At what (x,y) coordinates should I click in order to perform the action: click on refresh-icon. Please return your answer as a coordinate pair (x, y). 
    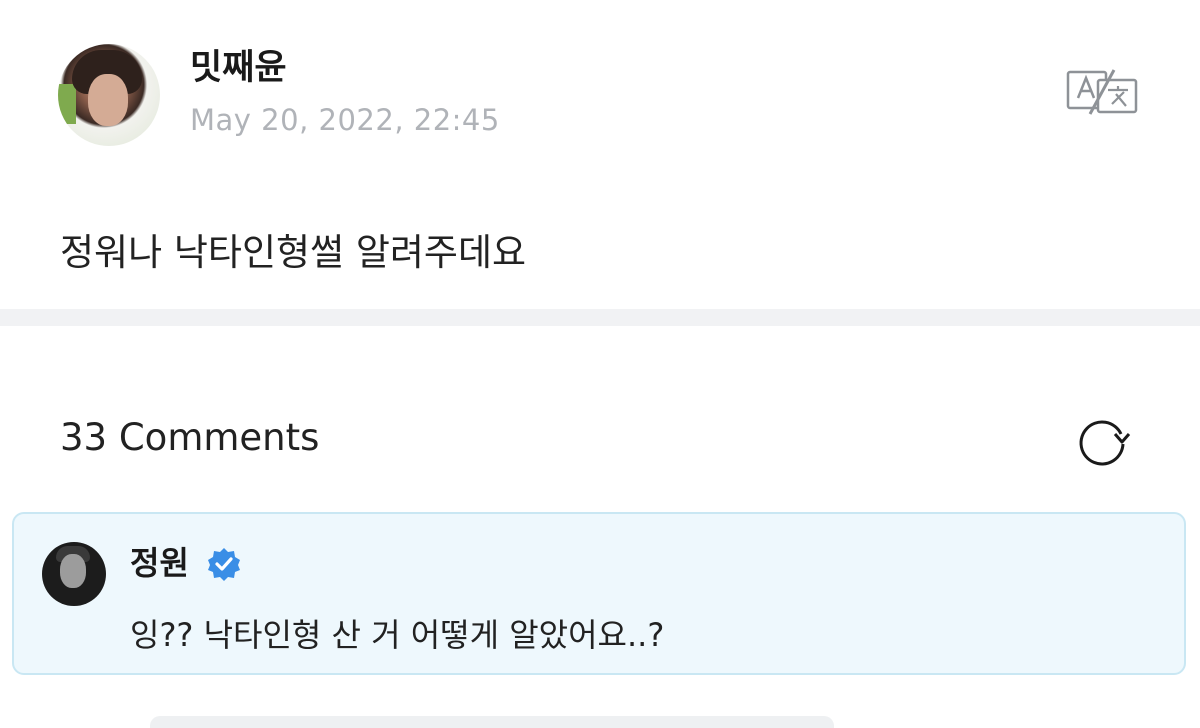
    Looking at the image, I should click on (1105, 443).